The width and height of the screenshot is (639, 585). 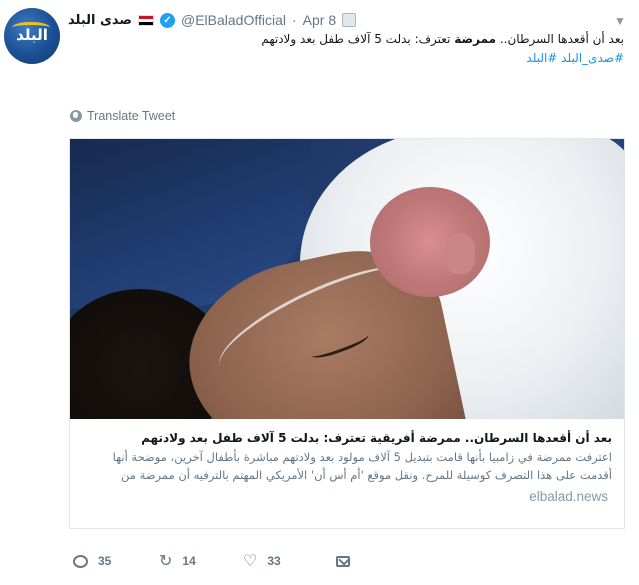 I want to click on tweet-date: Apr 8, so click(x=319, y=20).